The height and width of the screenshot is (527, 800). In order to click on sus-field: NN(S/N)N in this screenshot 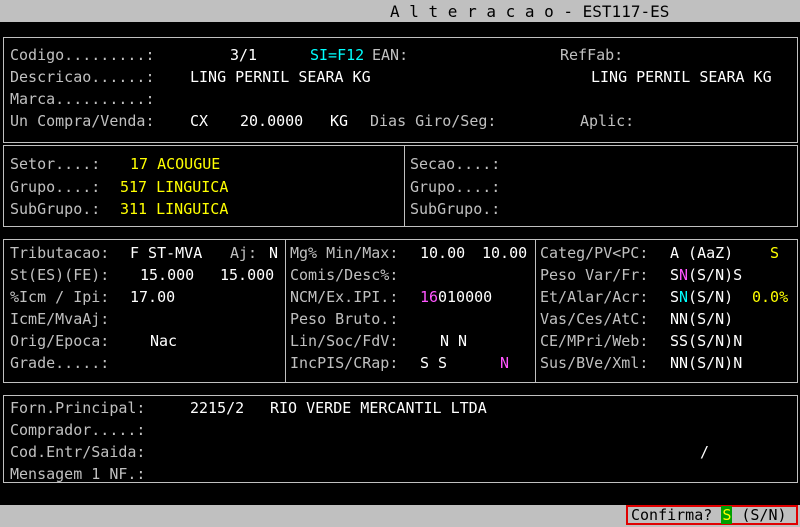, I will do `click(706, 363)`.